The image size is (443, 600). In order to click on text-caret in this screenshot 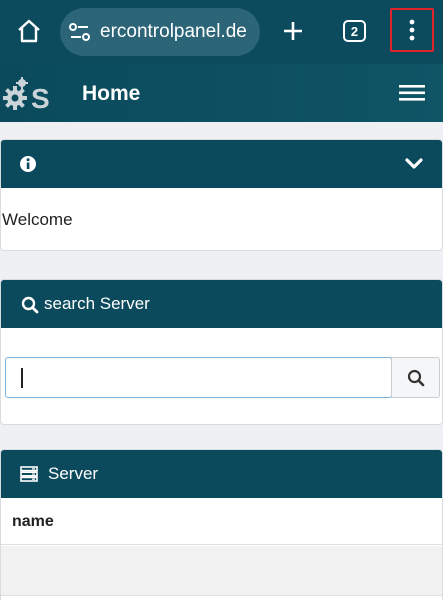, I will do `click(22, 378)`.